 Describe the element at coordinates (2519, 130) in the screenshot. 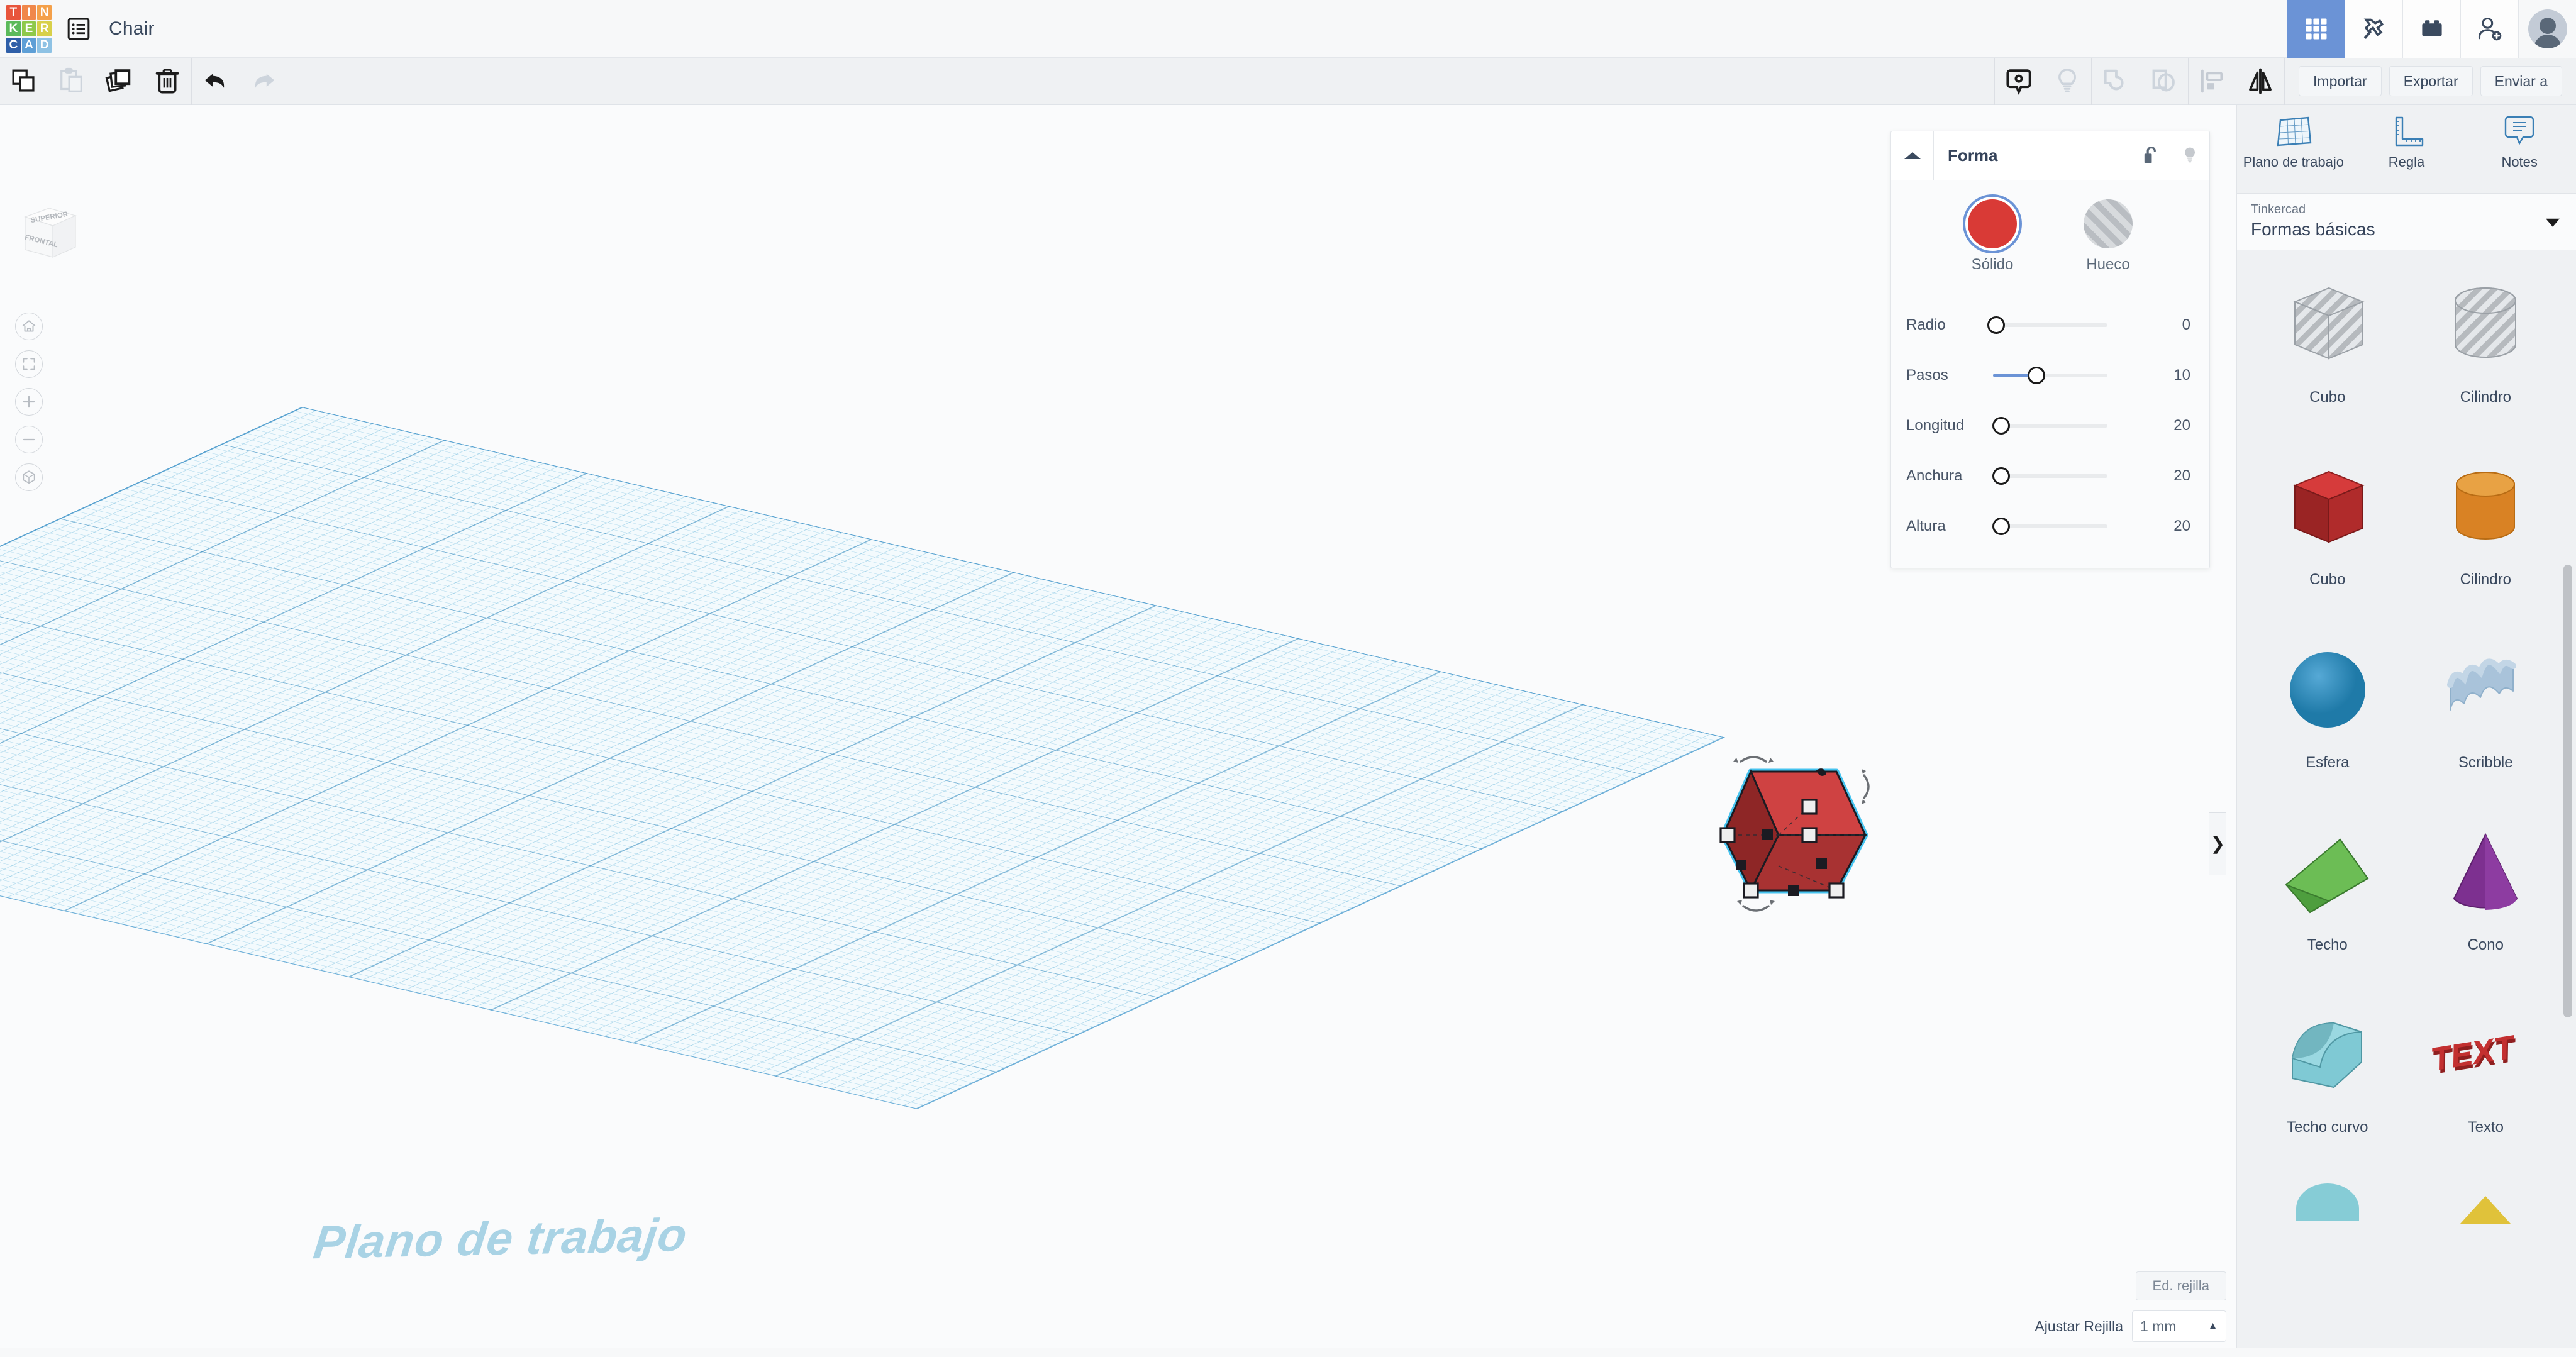

I see `note-bubble-icon` at that location.